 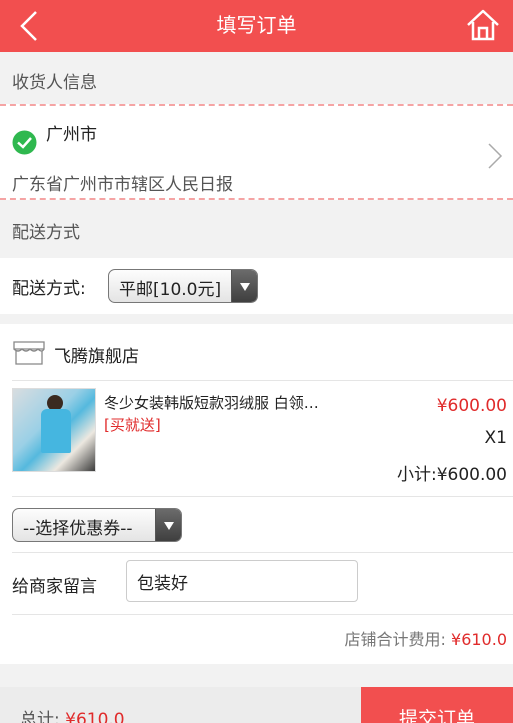 I want to click on coupon-select: --选择优惠券--, so click(x=97, y=525).